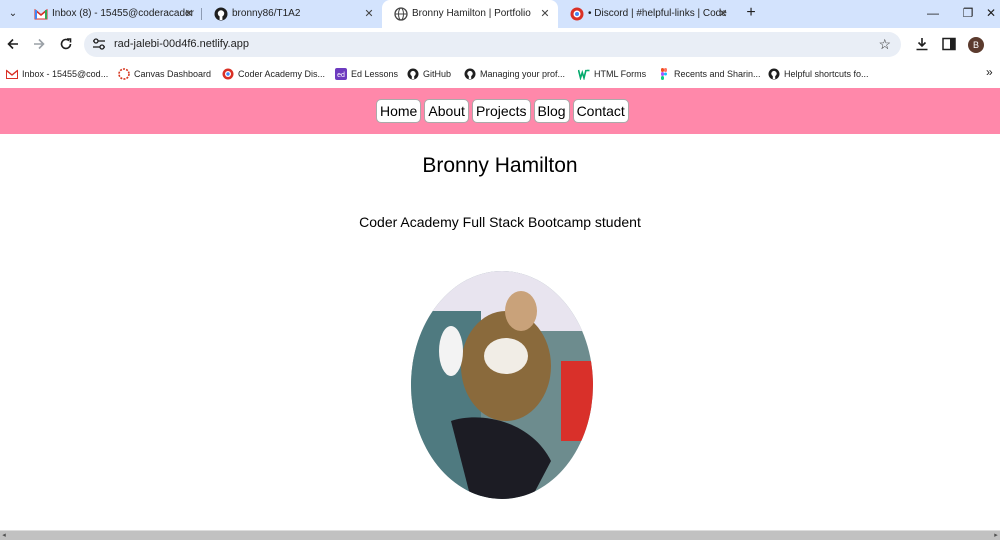 Image resolution: width=1000 pixels, height=541 pixels. What do you see at coordinates (584, 74) in the screenshot?
I see `w3-icon` at bounding box center [584, 74].